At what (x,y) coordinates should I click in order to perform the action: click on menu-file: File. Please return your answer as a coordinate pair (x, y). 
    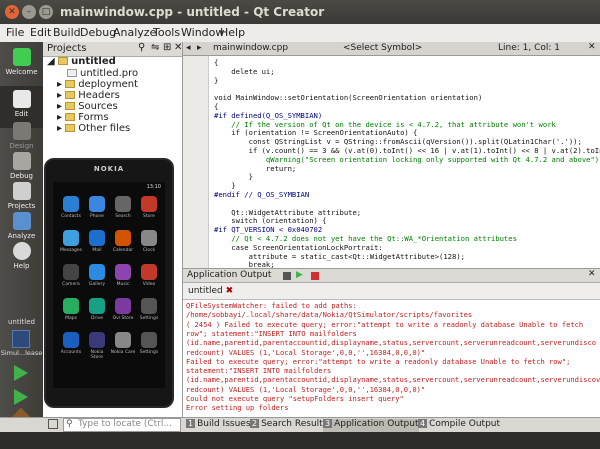
    Looking at the image, I should click on (15, 32).